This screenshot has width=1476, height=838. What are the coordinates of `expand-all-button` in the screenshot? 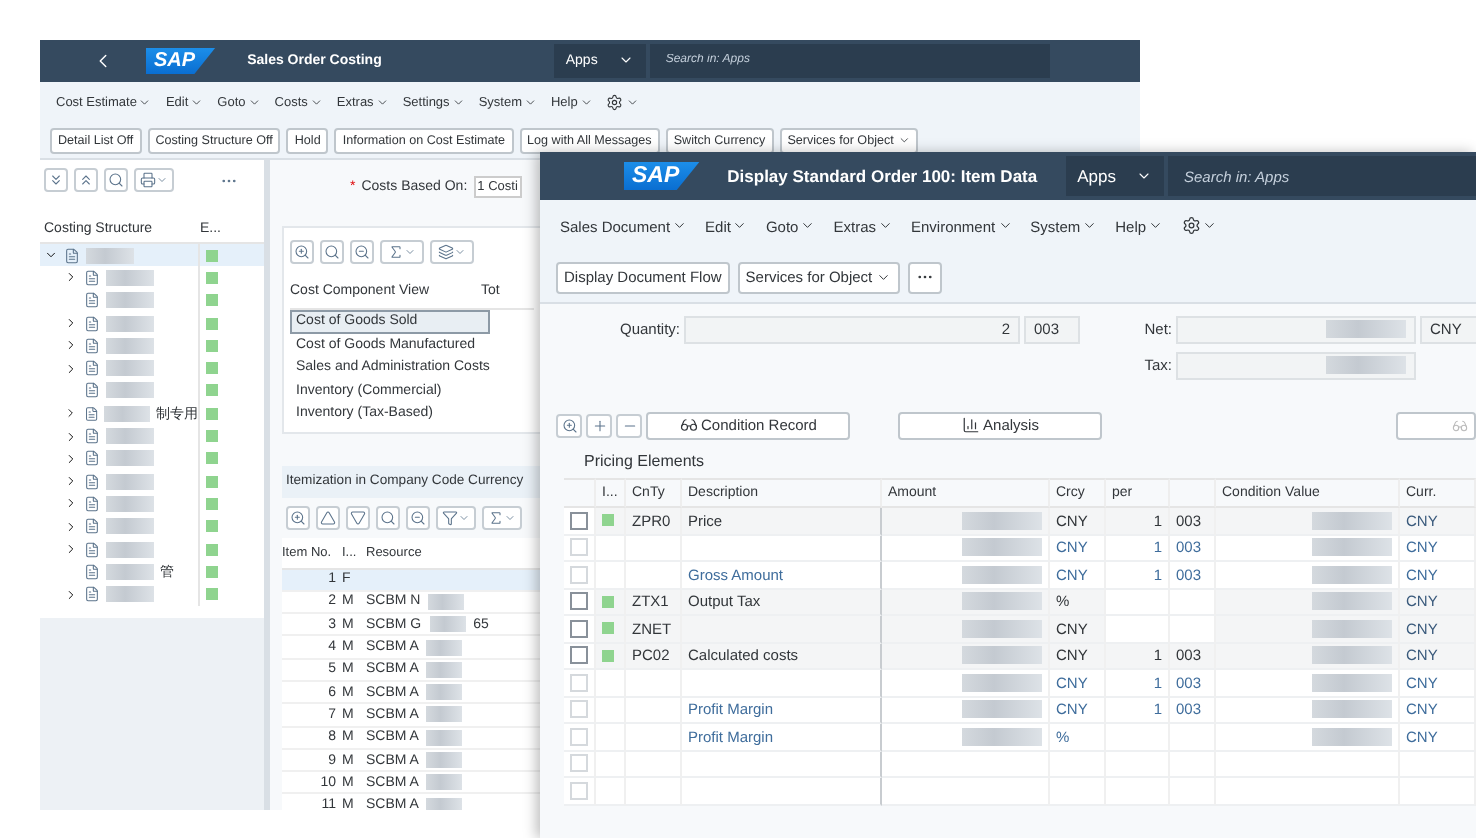 It's located at (56, 180).